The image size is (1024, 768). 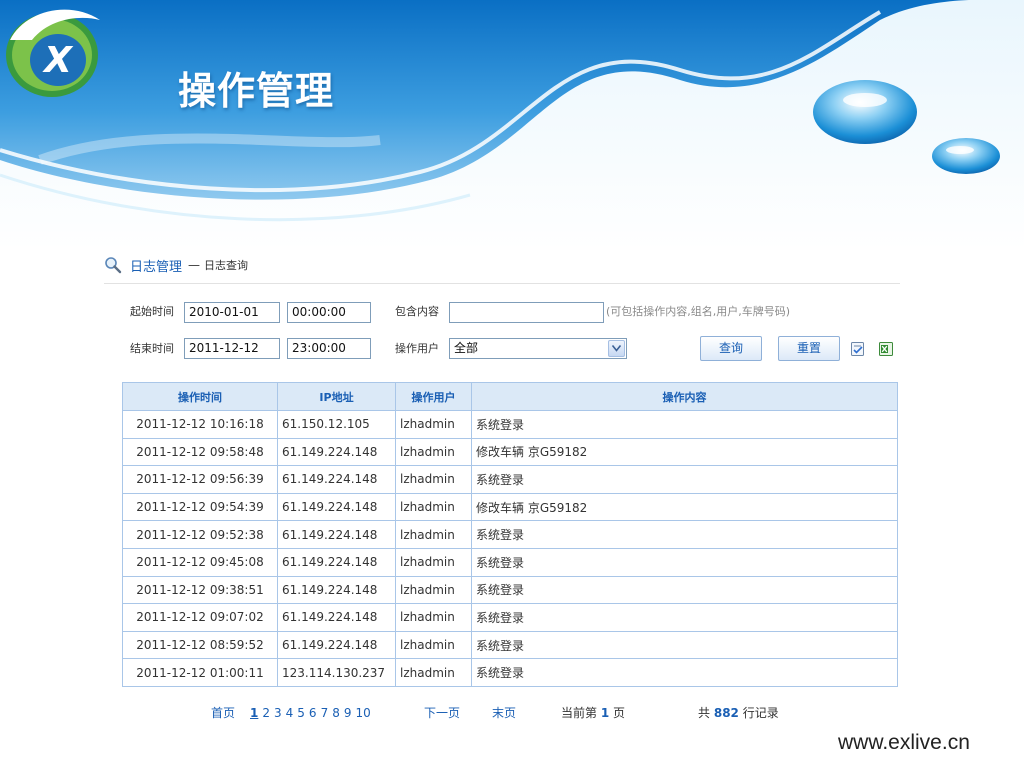 I want to click on breadcrumb: 日志管理 — 日志查询, so click(x=176, y=265).